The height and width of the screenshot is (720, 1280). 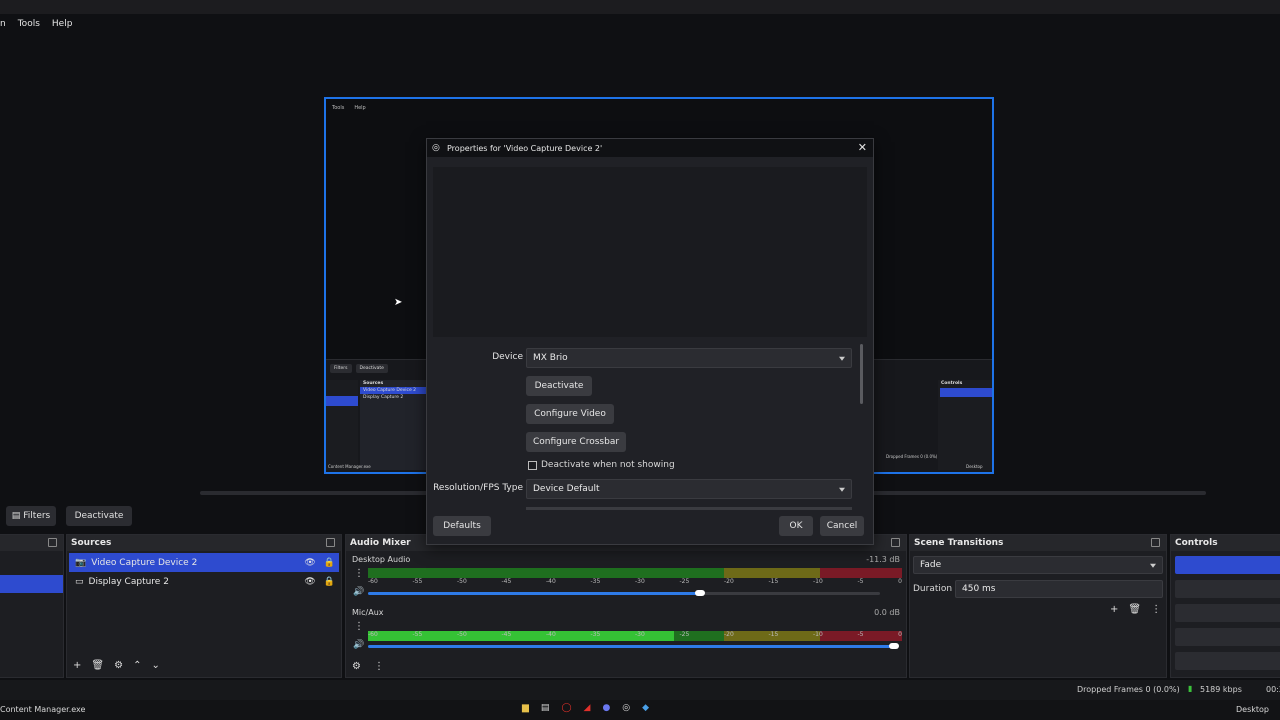 I want to click on sources-dock-header: Sources, so click(x=204, y=543).